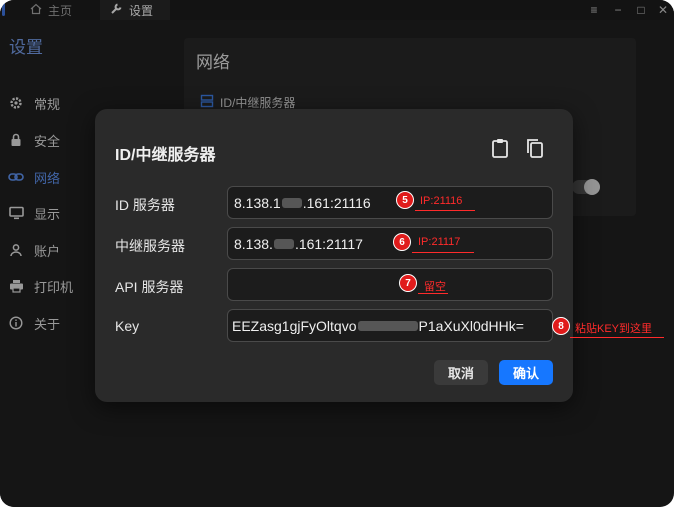  What do you see at coordinates (390, 202) in the screenshot?
I see `id-server-input: 8.138.1 .161:21116` at bounding box center [390, 202].